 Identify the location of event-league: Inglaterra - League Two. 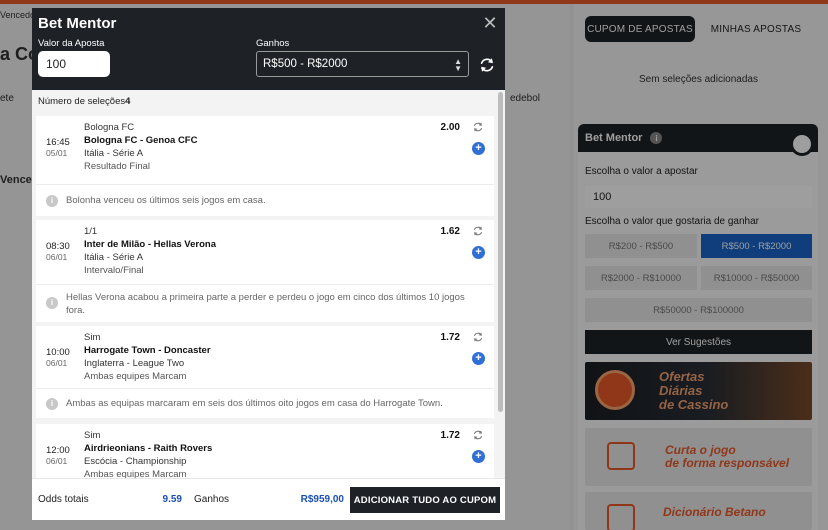
(134, 363).